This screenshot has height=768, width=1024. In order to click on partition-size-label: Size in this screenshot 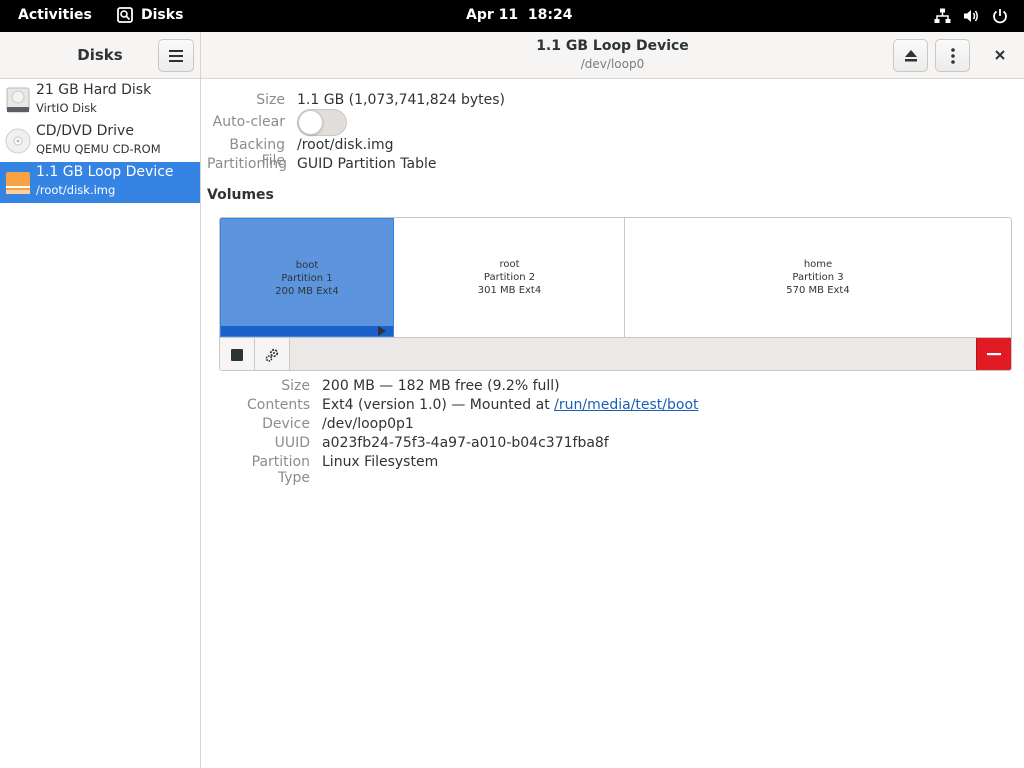, I will do `click(295, 386)`.